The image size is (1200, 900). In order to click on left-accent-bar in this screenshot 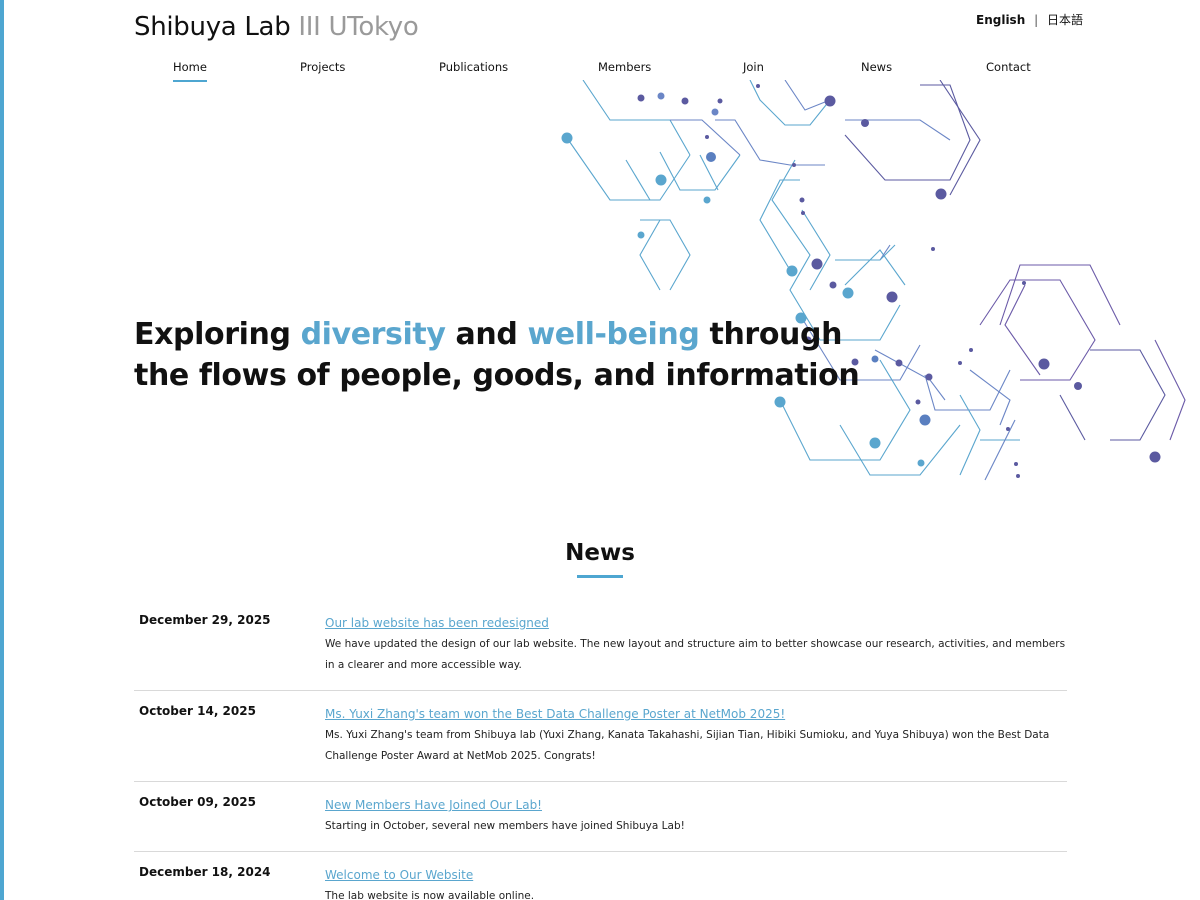, I will do `click(2, 450)`.